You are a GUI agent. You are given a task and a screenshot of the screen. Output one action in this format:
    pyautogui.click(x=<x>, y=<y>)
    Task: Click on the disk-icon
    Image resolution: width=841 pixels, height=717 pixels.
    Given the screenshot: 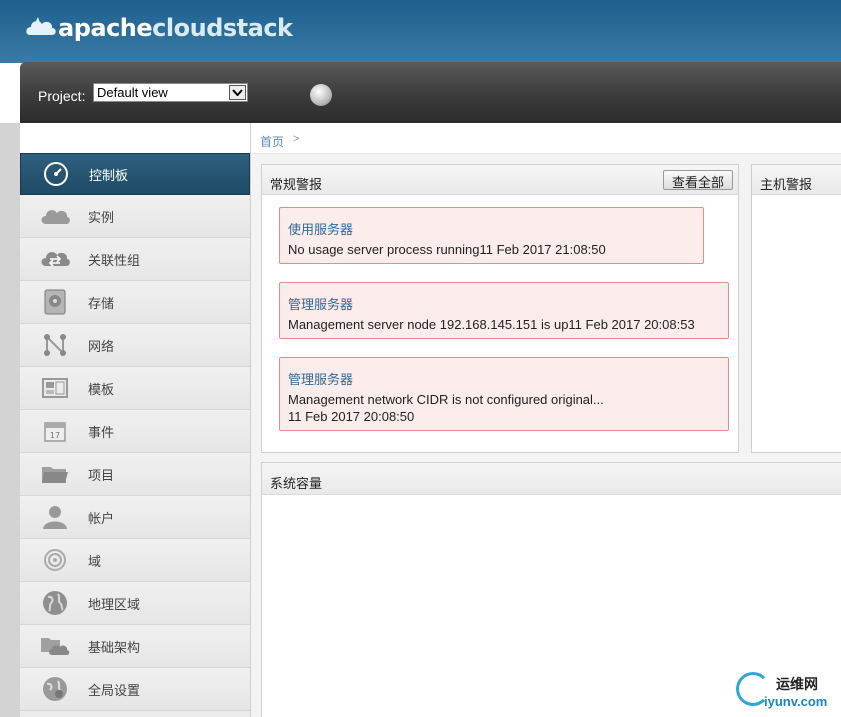 What is the action you would take?
    pyautogui.click(x=55, y=302)
    